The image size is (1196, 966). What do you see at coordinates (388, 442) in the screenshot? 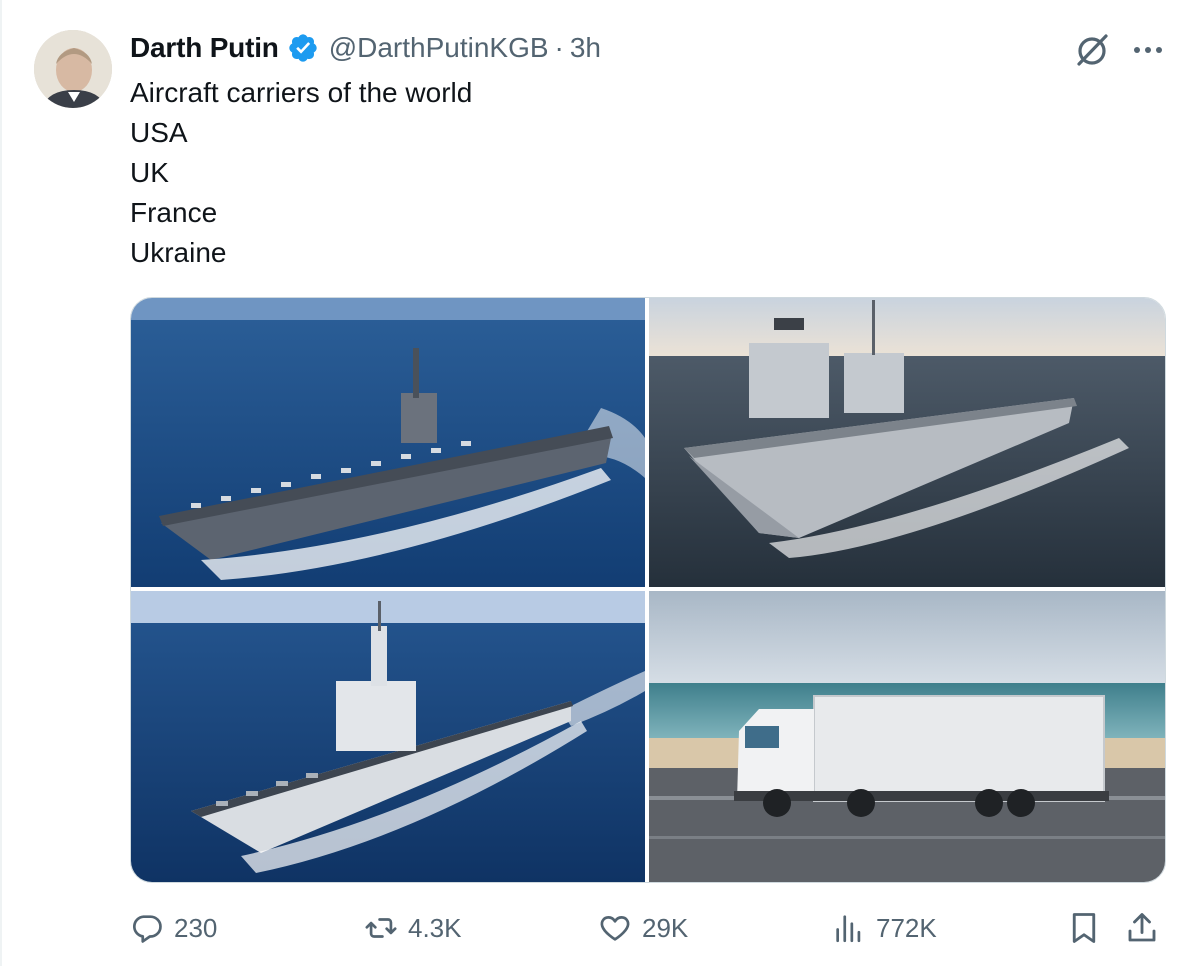
I see `usa-carrier-image` at bounding box center [388, 442].